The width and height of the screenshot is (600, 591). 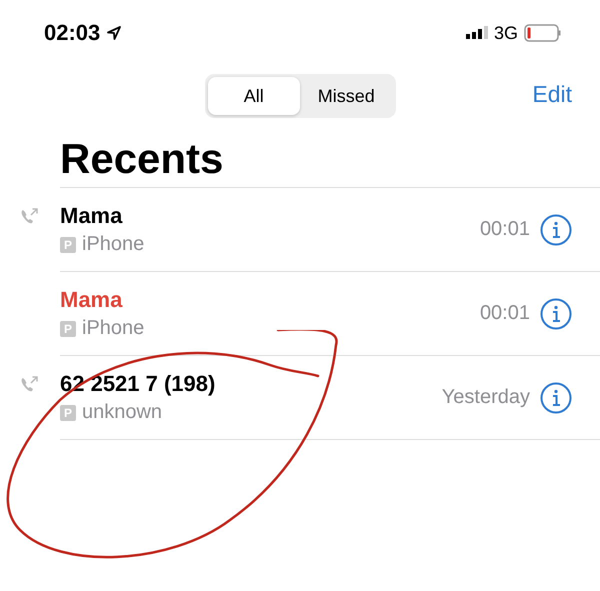 I want to click on page-title: Recents, so click(x=142, y=159).